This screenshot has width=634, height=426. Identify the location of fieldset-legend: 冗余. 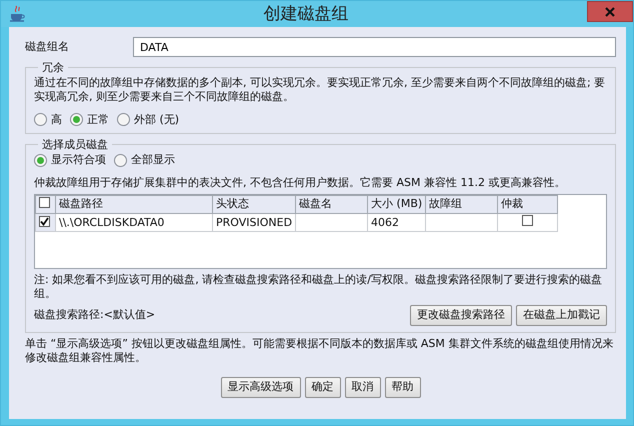
(53, 67).